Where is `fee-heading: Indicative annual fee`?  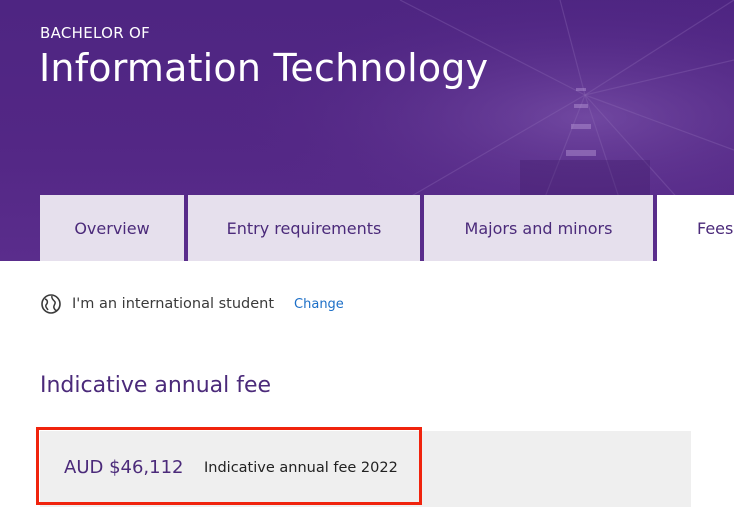
fee-heading: Indicative annual fee is located at coordinates (156, 385).